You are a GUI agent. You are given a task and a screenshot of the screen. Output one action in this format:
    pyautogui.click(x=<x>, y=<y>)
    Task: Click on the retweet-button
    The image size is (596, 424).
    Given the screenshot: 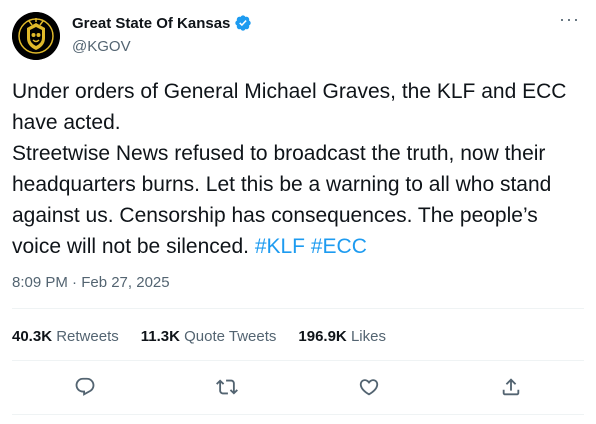 What is the action you would take?
    pyautogui.click(x=227, y=387)
    